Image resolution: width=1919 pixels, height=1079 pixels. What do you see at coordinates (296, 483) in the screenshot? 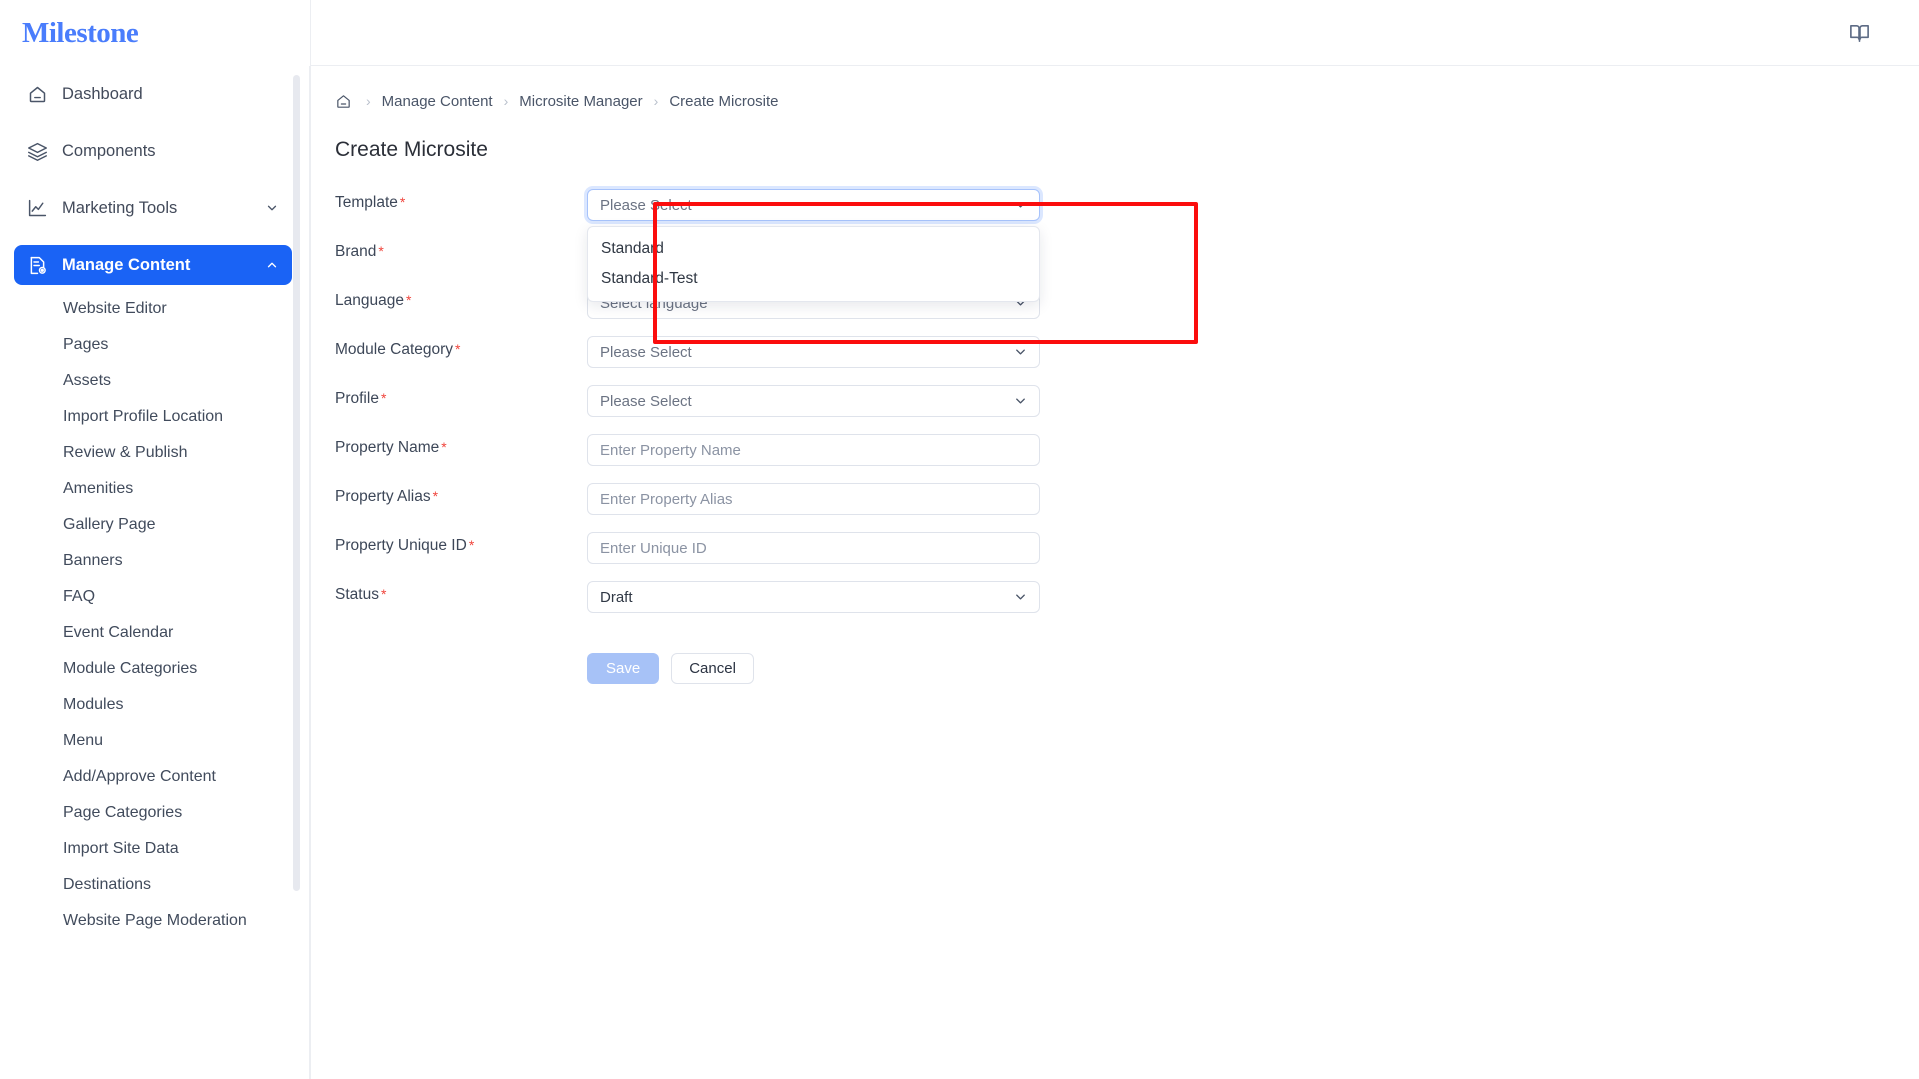
I see `sidebar-scrollbar` at bounding box center [296, 483].